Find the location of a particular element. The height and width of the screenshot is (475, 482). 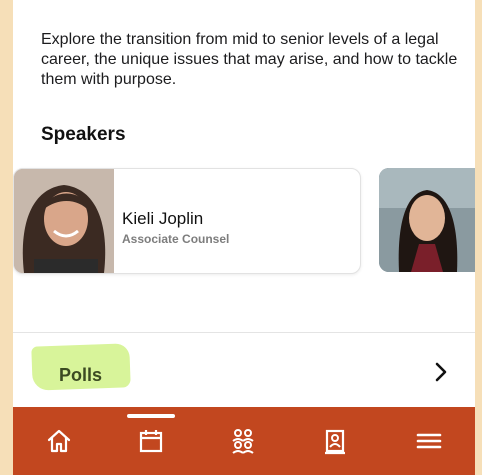

polls-label: Polls is located at coordinates (81, 375).